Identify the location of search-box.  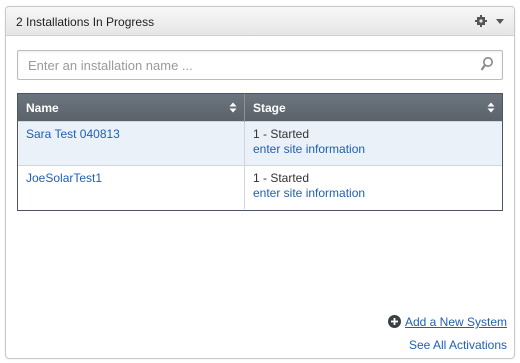
(260, 65).